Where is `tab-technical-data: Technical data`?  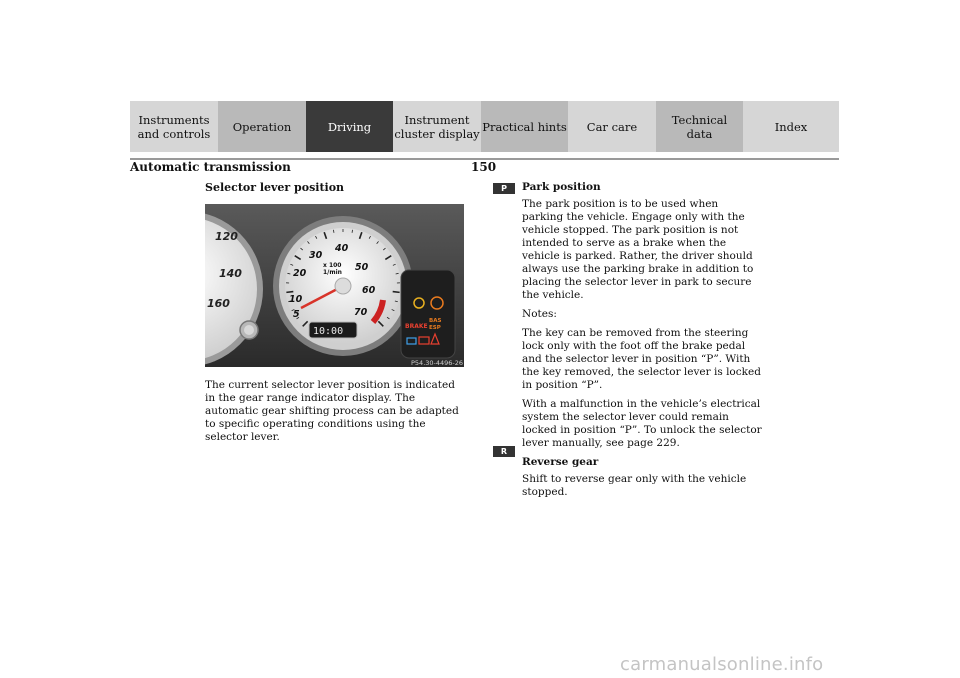
tab-technical-data: Technical data is located at coordinates (699, 126).